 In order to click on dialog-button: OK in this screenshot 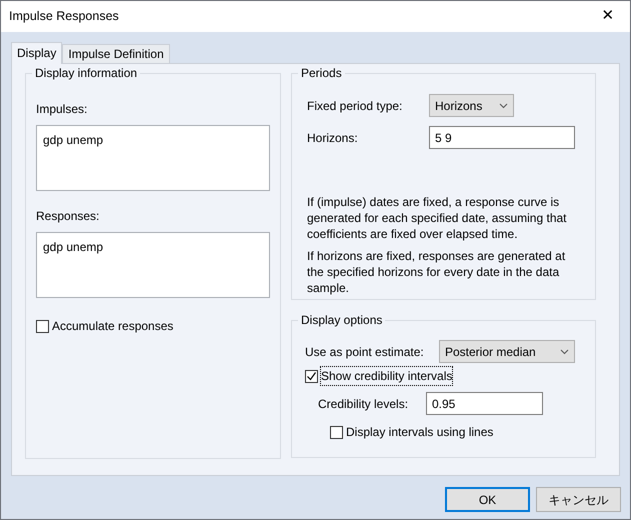, I will do `click(487, 499)`.